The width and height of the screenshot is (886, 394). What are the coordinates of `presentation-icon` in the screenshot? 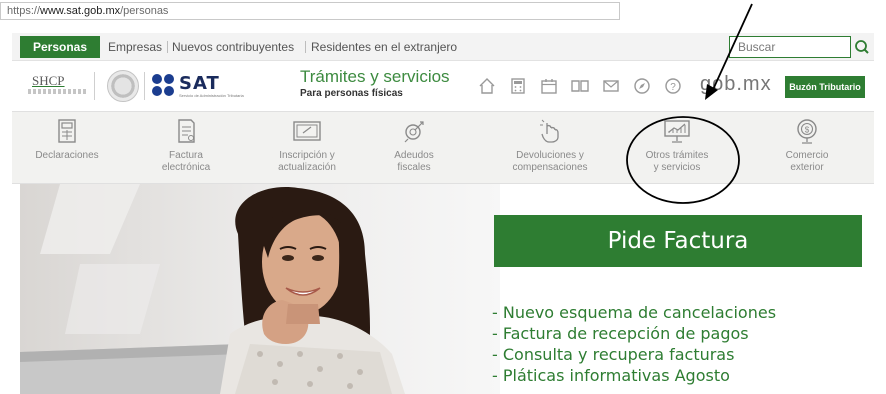 It's located at (677, 131).